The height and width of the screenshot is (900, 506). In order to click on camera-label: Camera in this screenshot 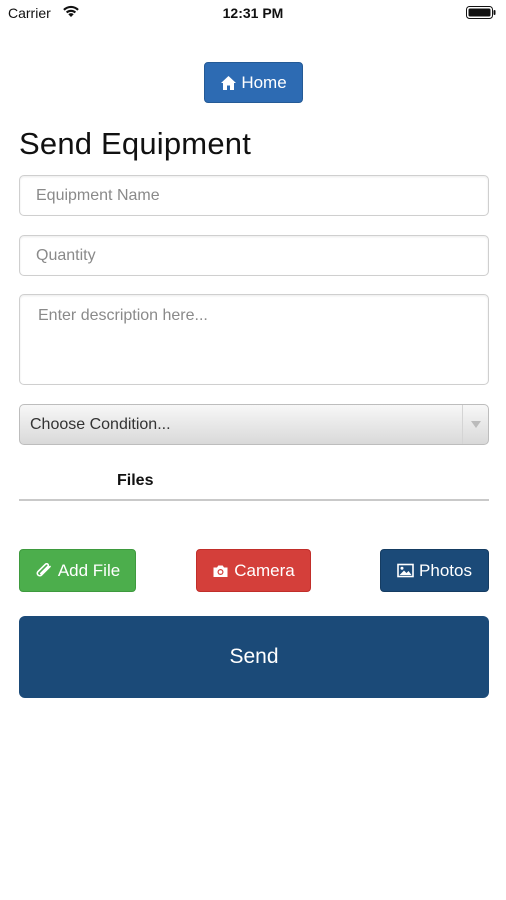, I will do `click(264, 570)`.